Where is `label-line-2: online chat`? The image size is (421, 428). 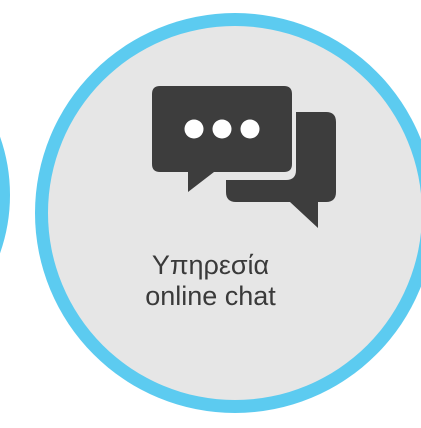 label-line-2: online chat is located at coordinates (210, 296).